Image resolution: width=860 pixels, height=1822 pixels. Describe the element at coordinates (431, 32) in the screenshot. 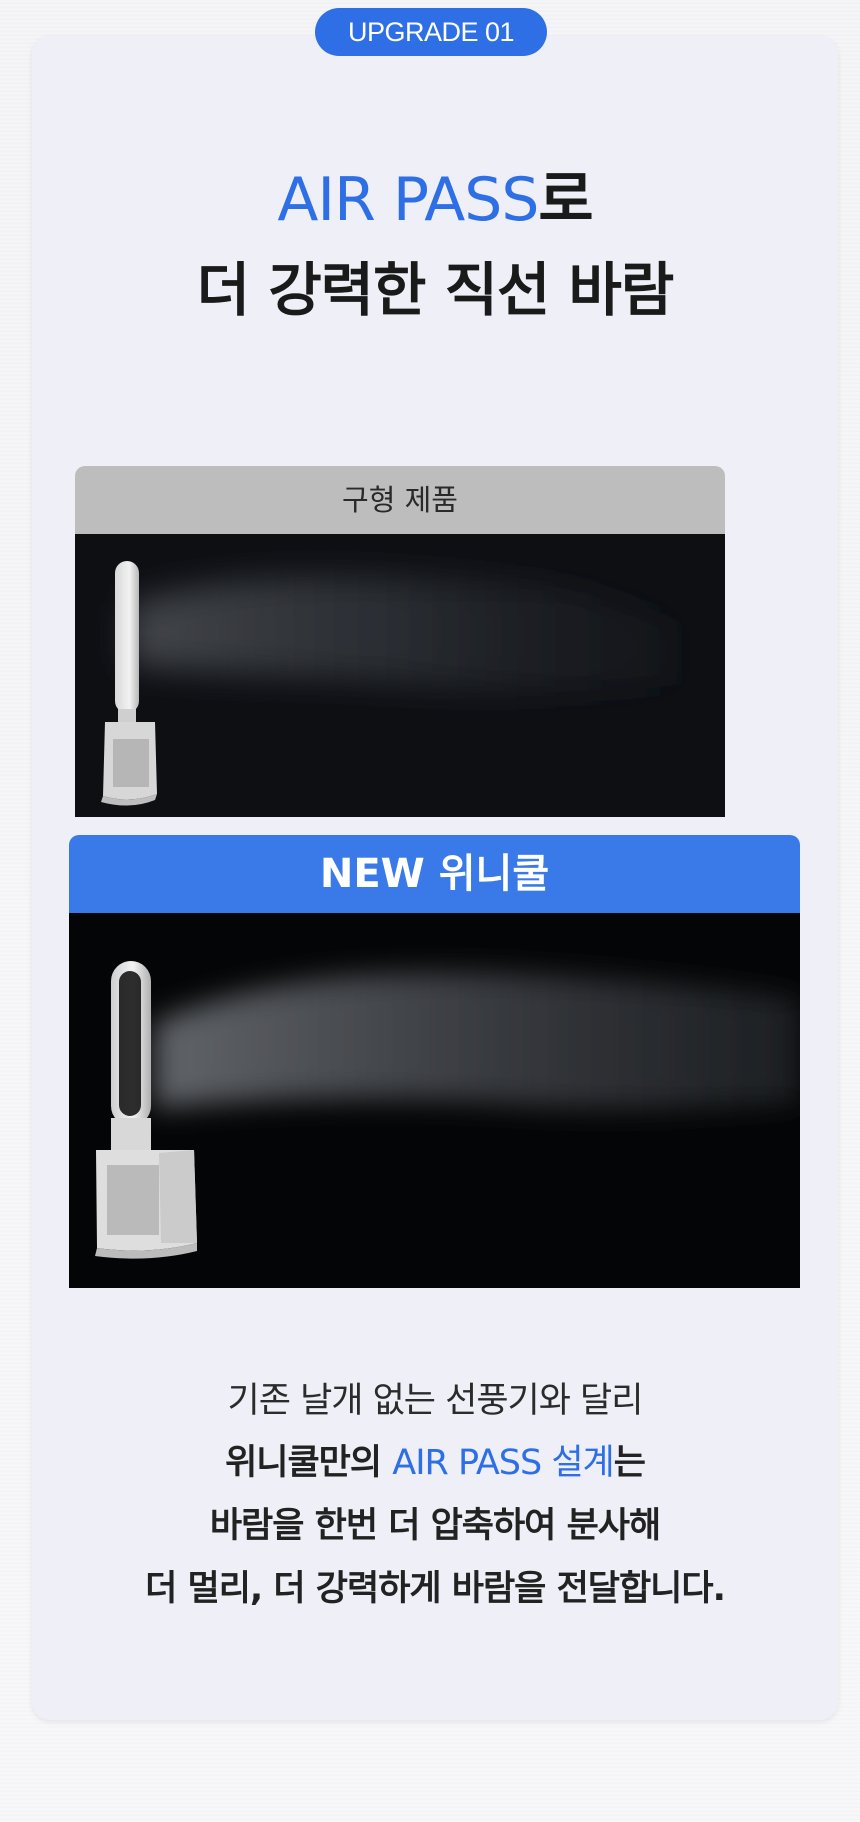

I see `upgrade-badge: UPGRADE 01` at that location.